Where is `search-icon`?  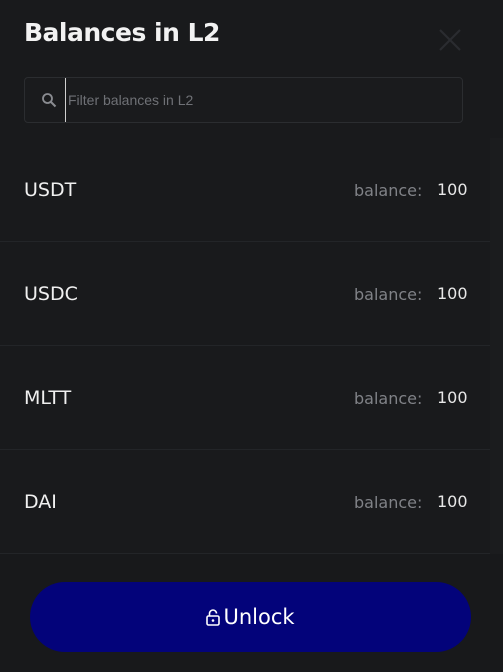 search-icon is located at coordinates (49, 100).